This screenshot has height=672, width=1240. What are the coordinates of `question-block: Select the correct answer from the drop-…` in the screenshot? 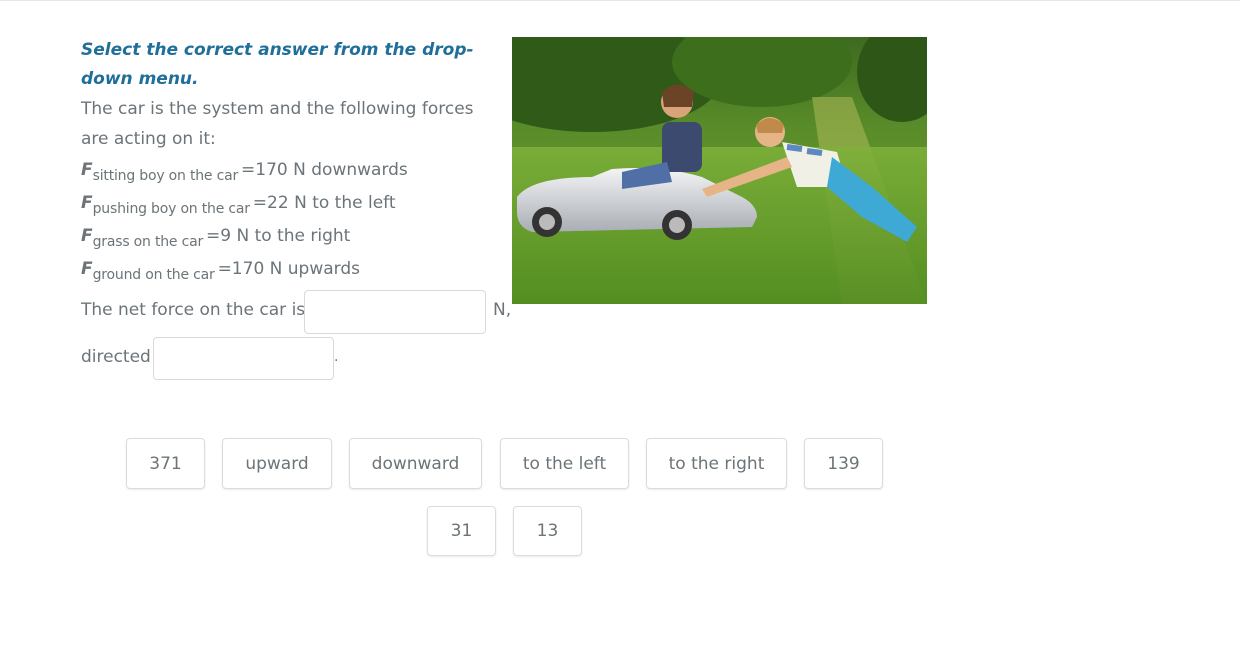 It's located at (291, 161).